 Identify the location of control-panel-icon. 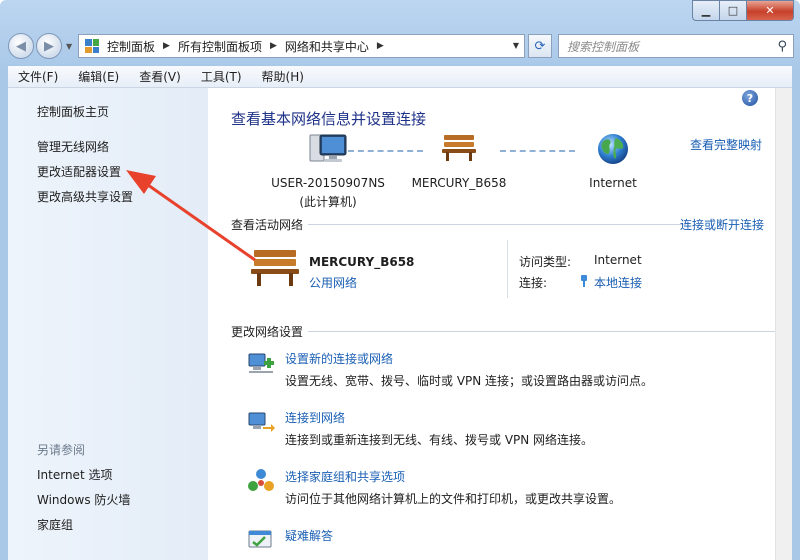
(92, 46).